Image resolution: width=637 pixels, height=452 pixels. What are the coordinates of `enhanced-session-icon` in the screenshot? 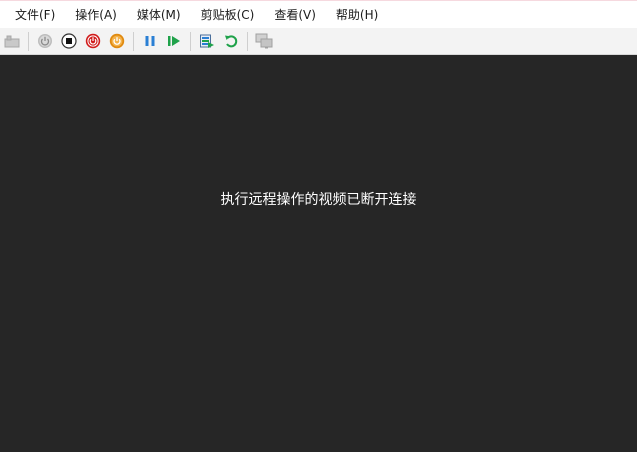 It's located at (264, 41).